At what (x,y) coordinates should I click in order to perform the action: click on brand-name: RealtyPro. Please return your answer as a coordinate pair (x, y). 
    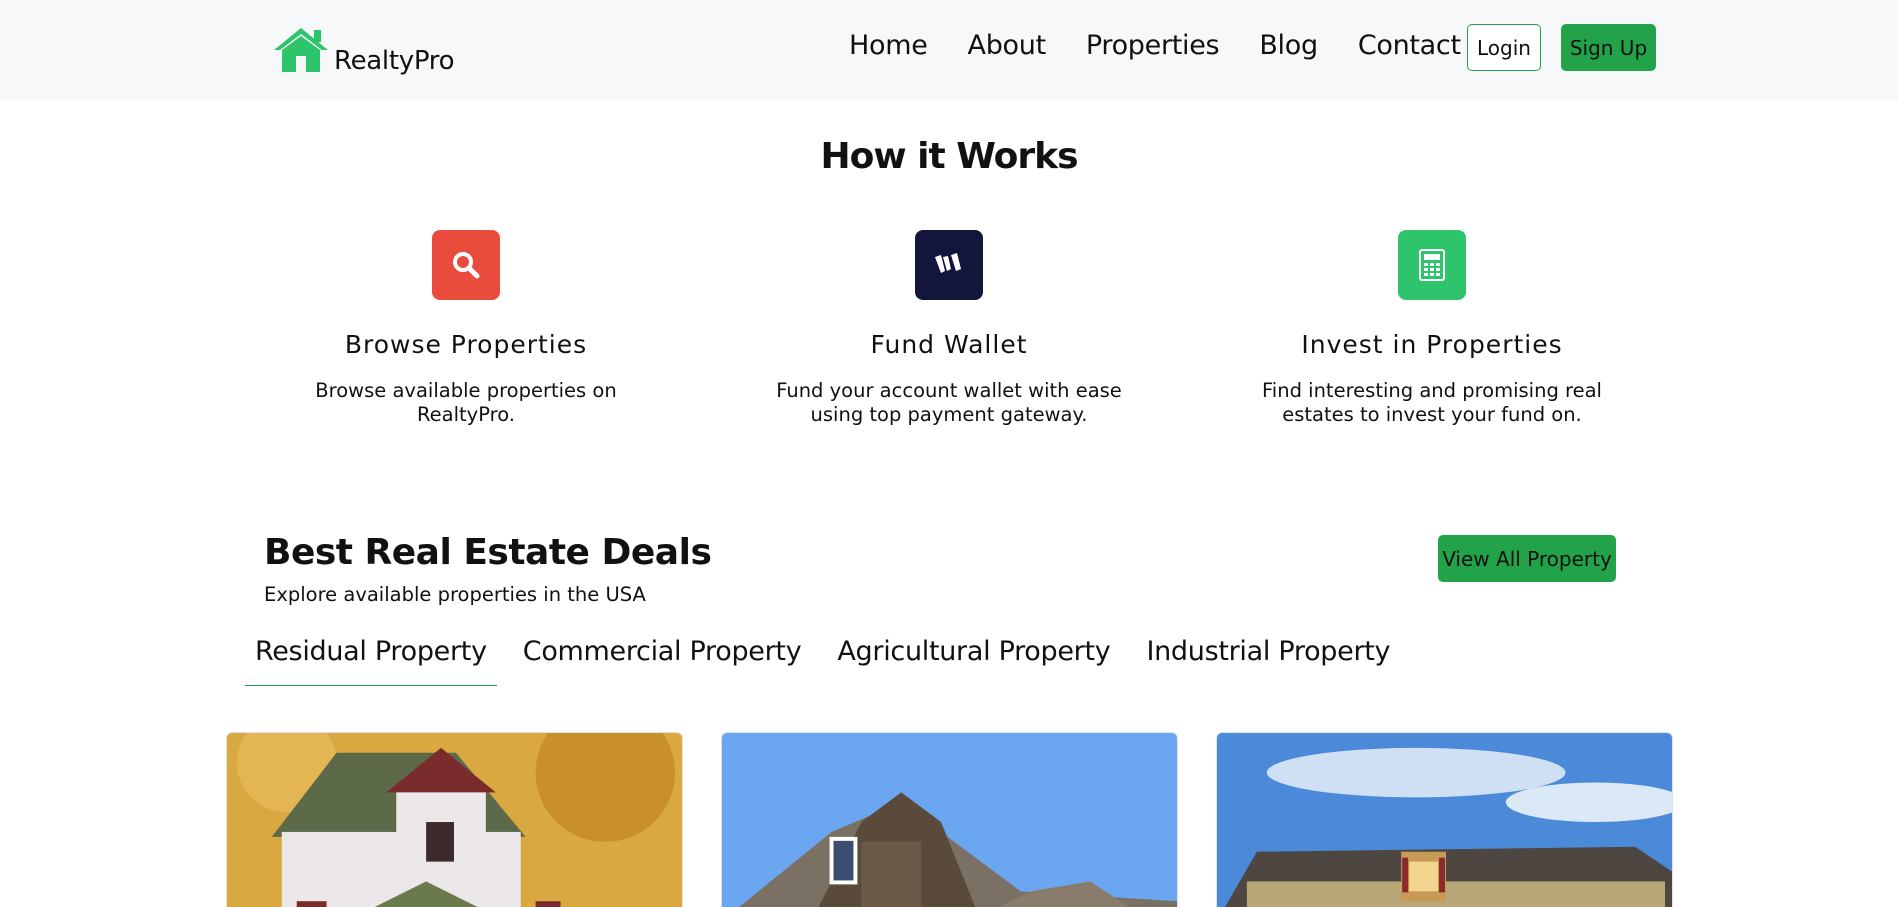
    Looking at the image, I should click on (394, 61).